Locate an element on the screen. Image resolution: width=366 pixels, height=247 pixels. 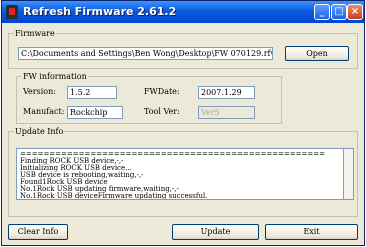
fw-information-legend: FW information is located at coordinates (55, 76).